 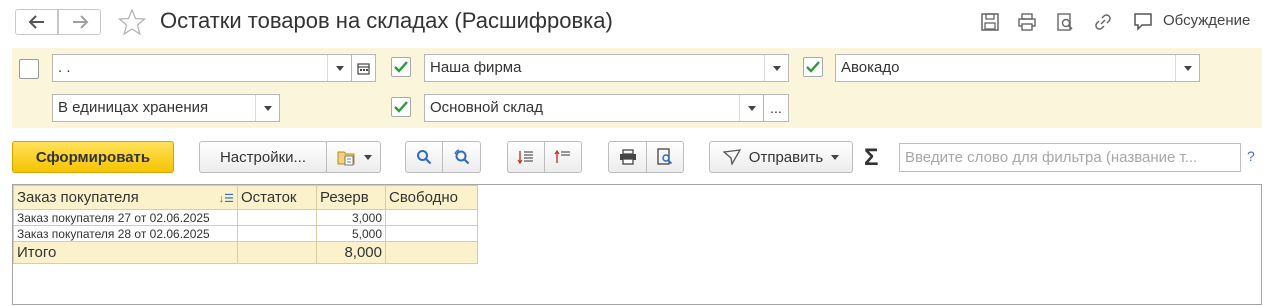 What do you see at coordinates (64, 67) in the screenshot?
I see `period-value: . .` at bounding box center [64, 67].